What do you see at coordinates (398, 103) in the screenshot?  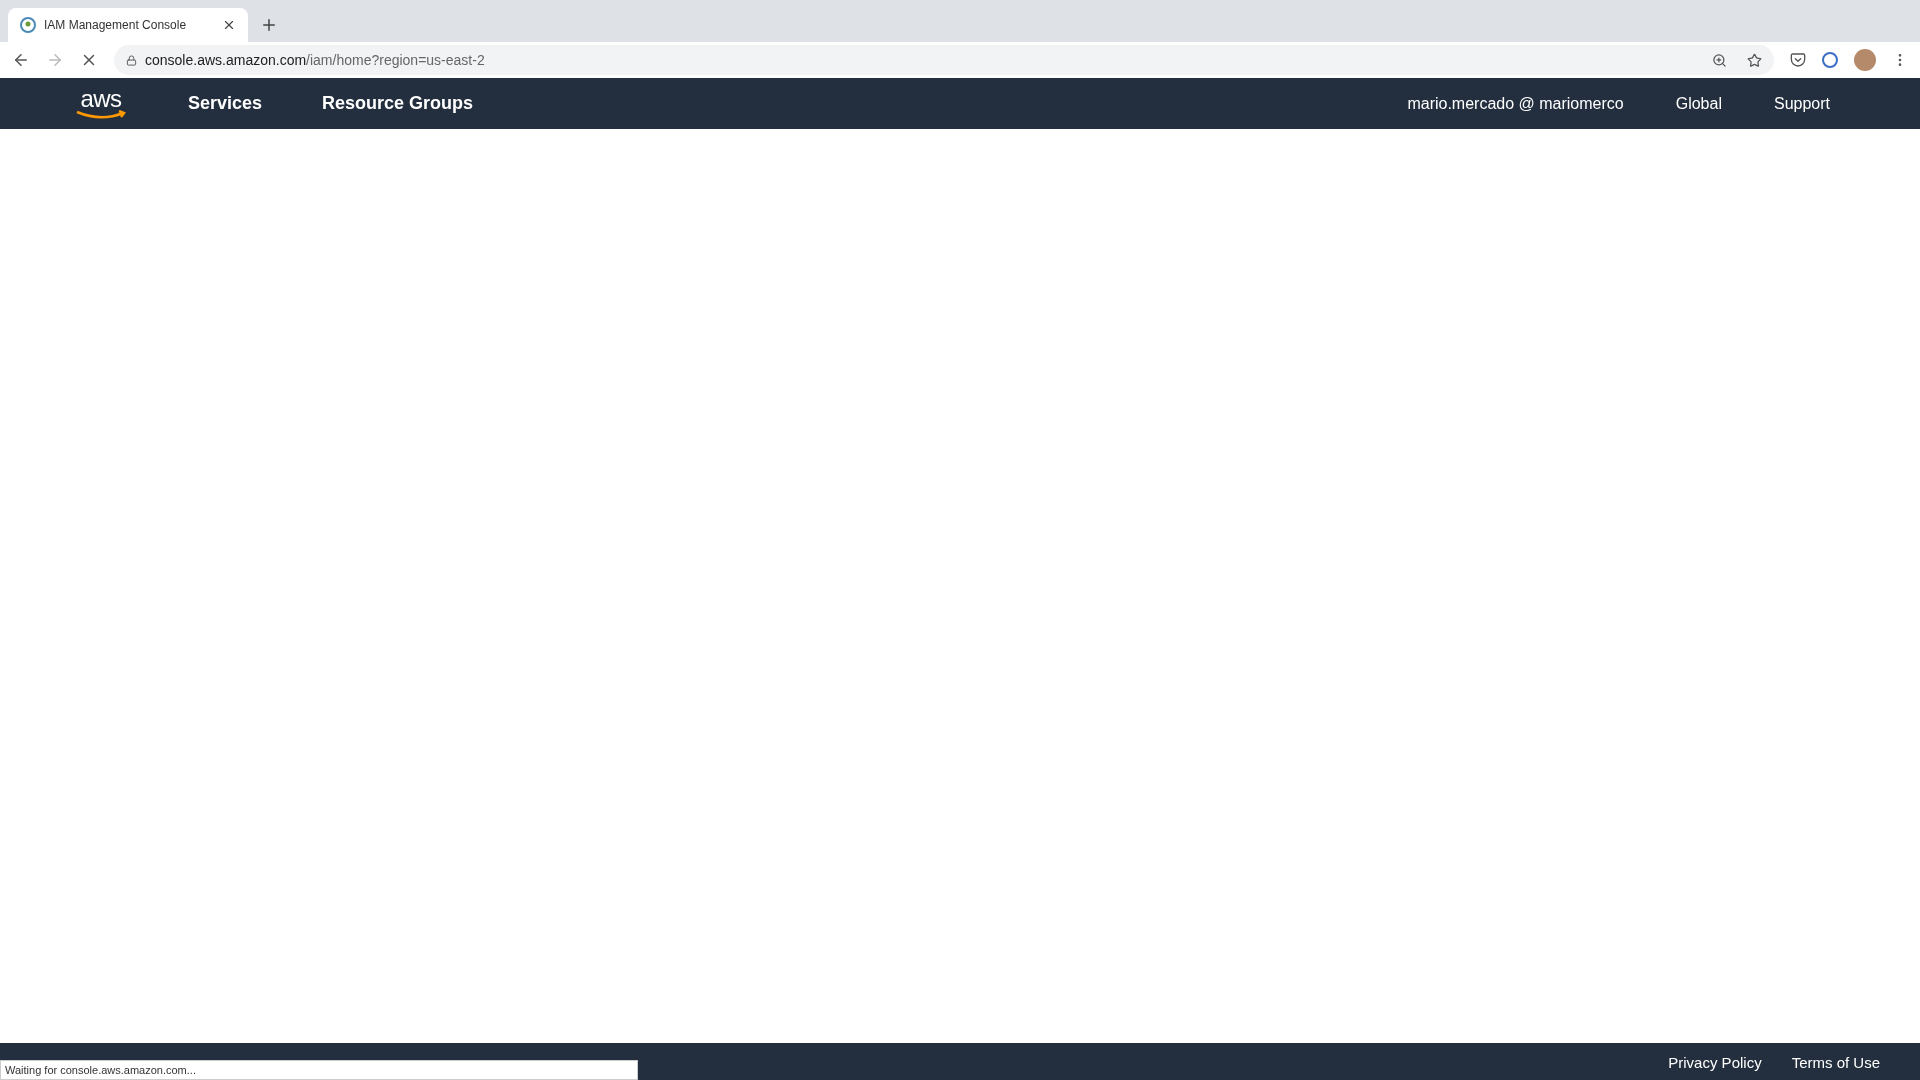 I see `nav-link: Resource Groups` at bounding box center [398, 103].